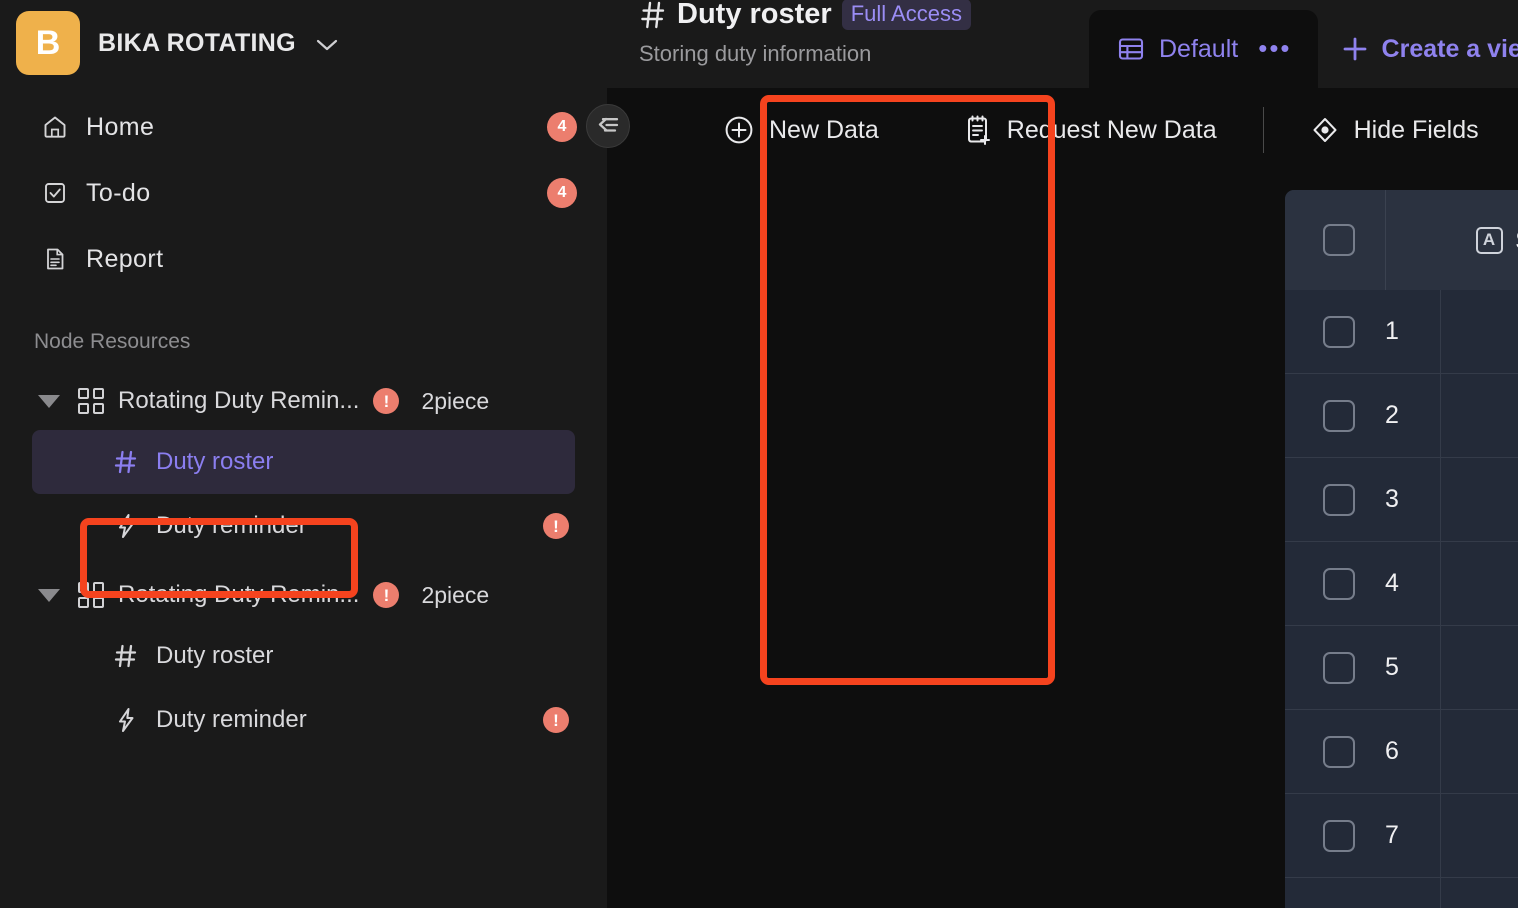 This screenshot has height=908, width=1518. What do you see at coordinates (1392, 583) in the screenshot?
I see `row-index: 4` at bounding box center [1392, 583].